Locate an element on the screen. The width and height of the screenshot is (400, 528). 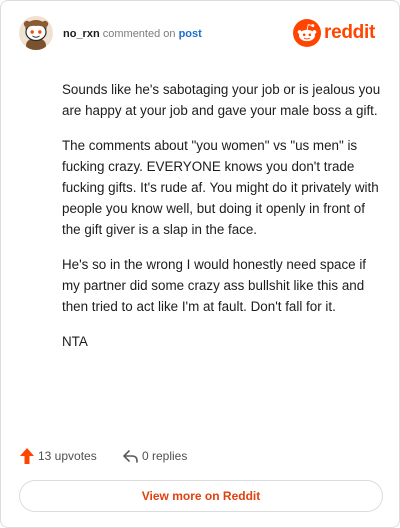
view-more-on-reddit-button: View more on Reddit is located at coordinates (201, 496).